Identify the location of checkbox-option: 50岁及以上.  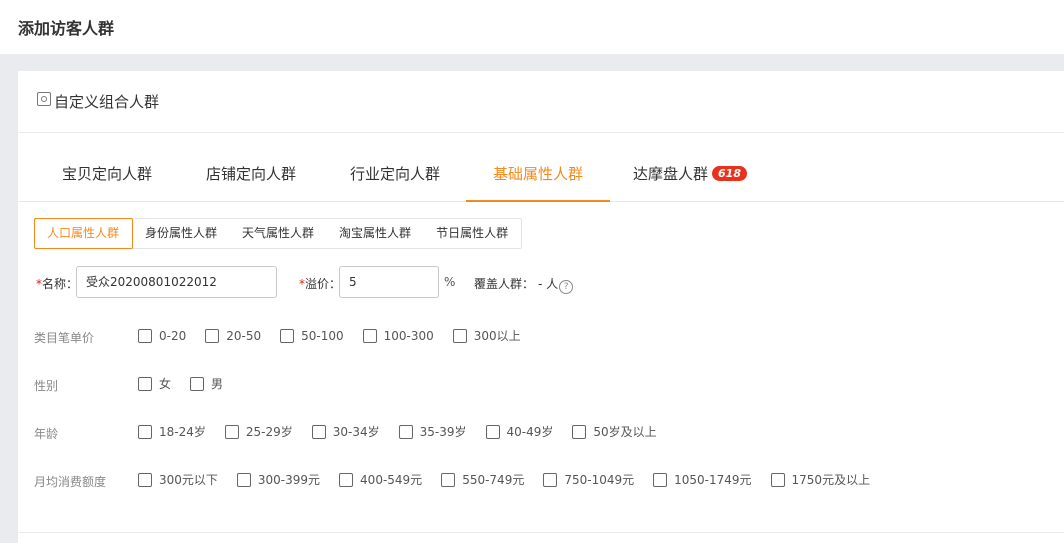
(614, 431).